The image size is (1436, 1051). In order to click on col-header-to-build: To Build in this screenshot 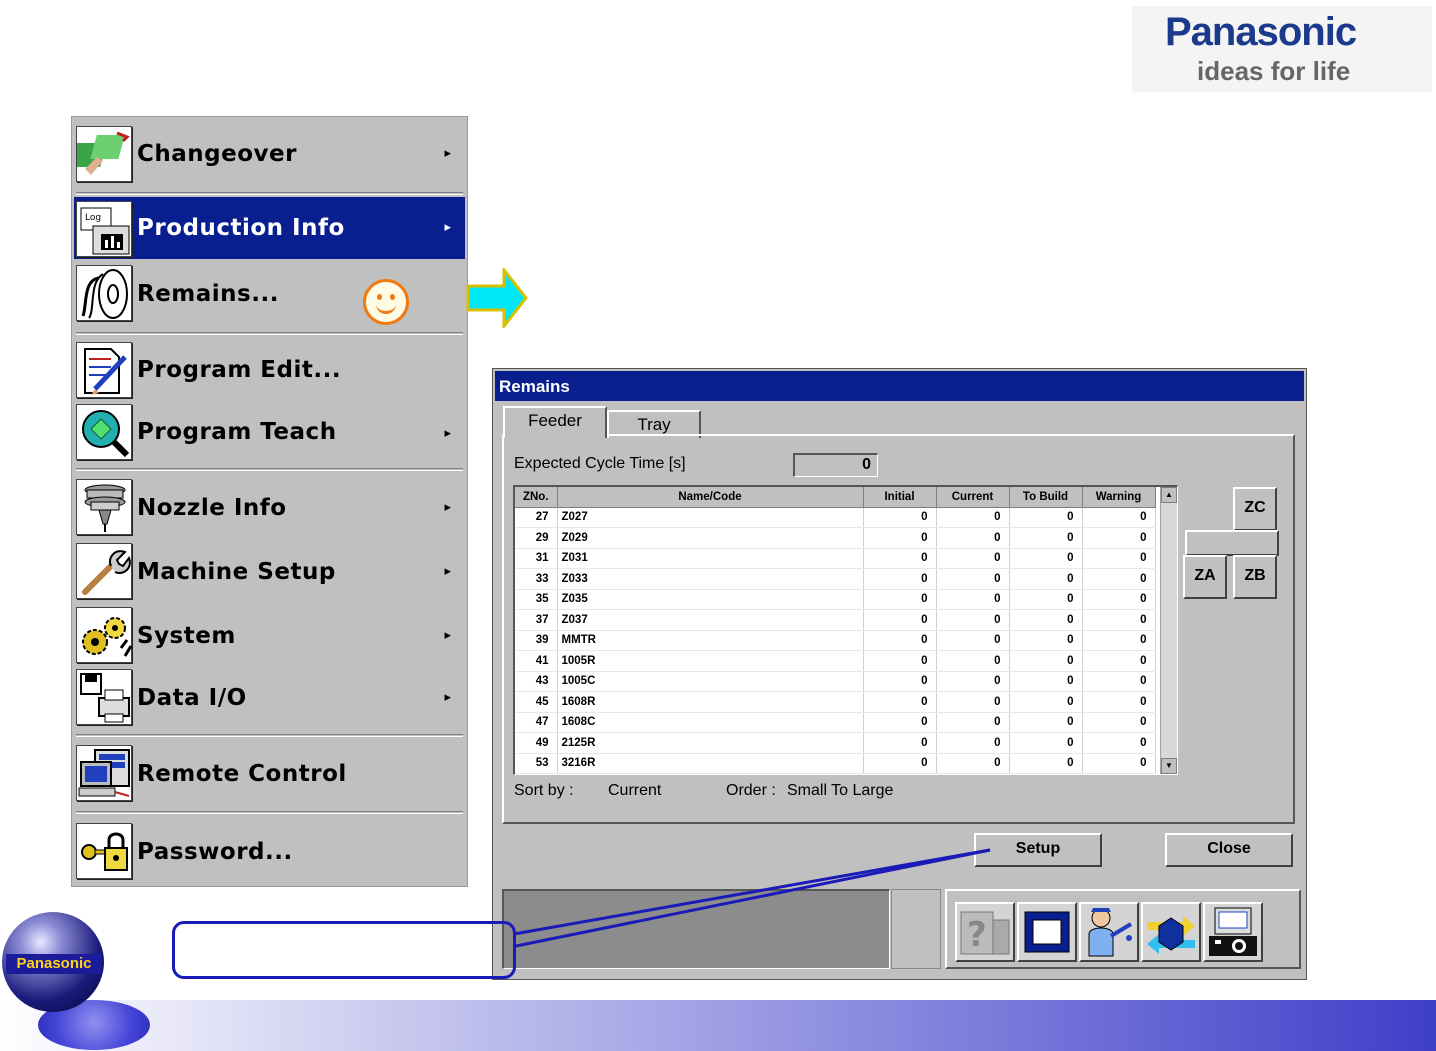, I will do `click(1046, 497)`.